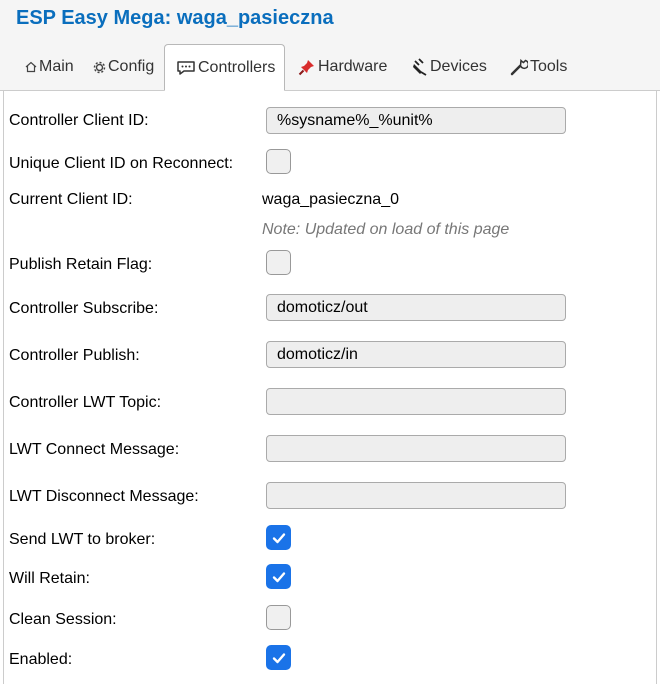 The height and width of the screenshot is (684, 660). I want to click on subscribe-input: domoticz/out, so click(416, 307).